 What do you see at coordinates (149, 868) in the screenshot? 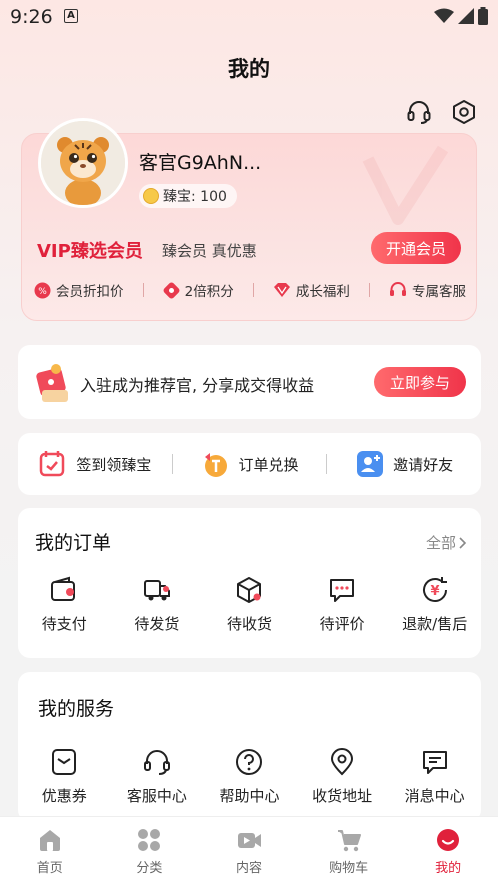
I see `tab-label: 分类` at bounding box center [149, 868].